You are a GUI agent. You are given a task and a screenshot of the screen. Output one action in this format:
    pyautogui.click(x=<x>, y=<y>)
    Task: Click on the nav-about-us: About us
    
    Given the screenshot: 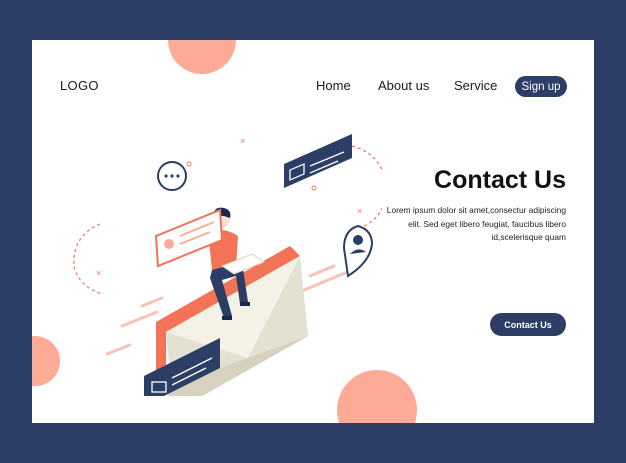 What is the action you would take?
    pyautogui.click(x=403, y=85)
    